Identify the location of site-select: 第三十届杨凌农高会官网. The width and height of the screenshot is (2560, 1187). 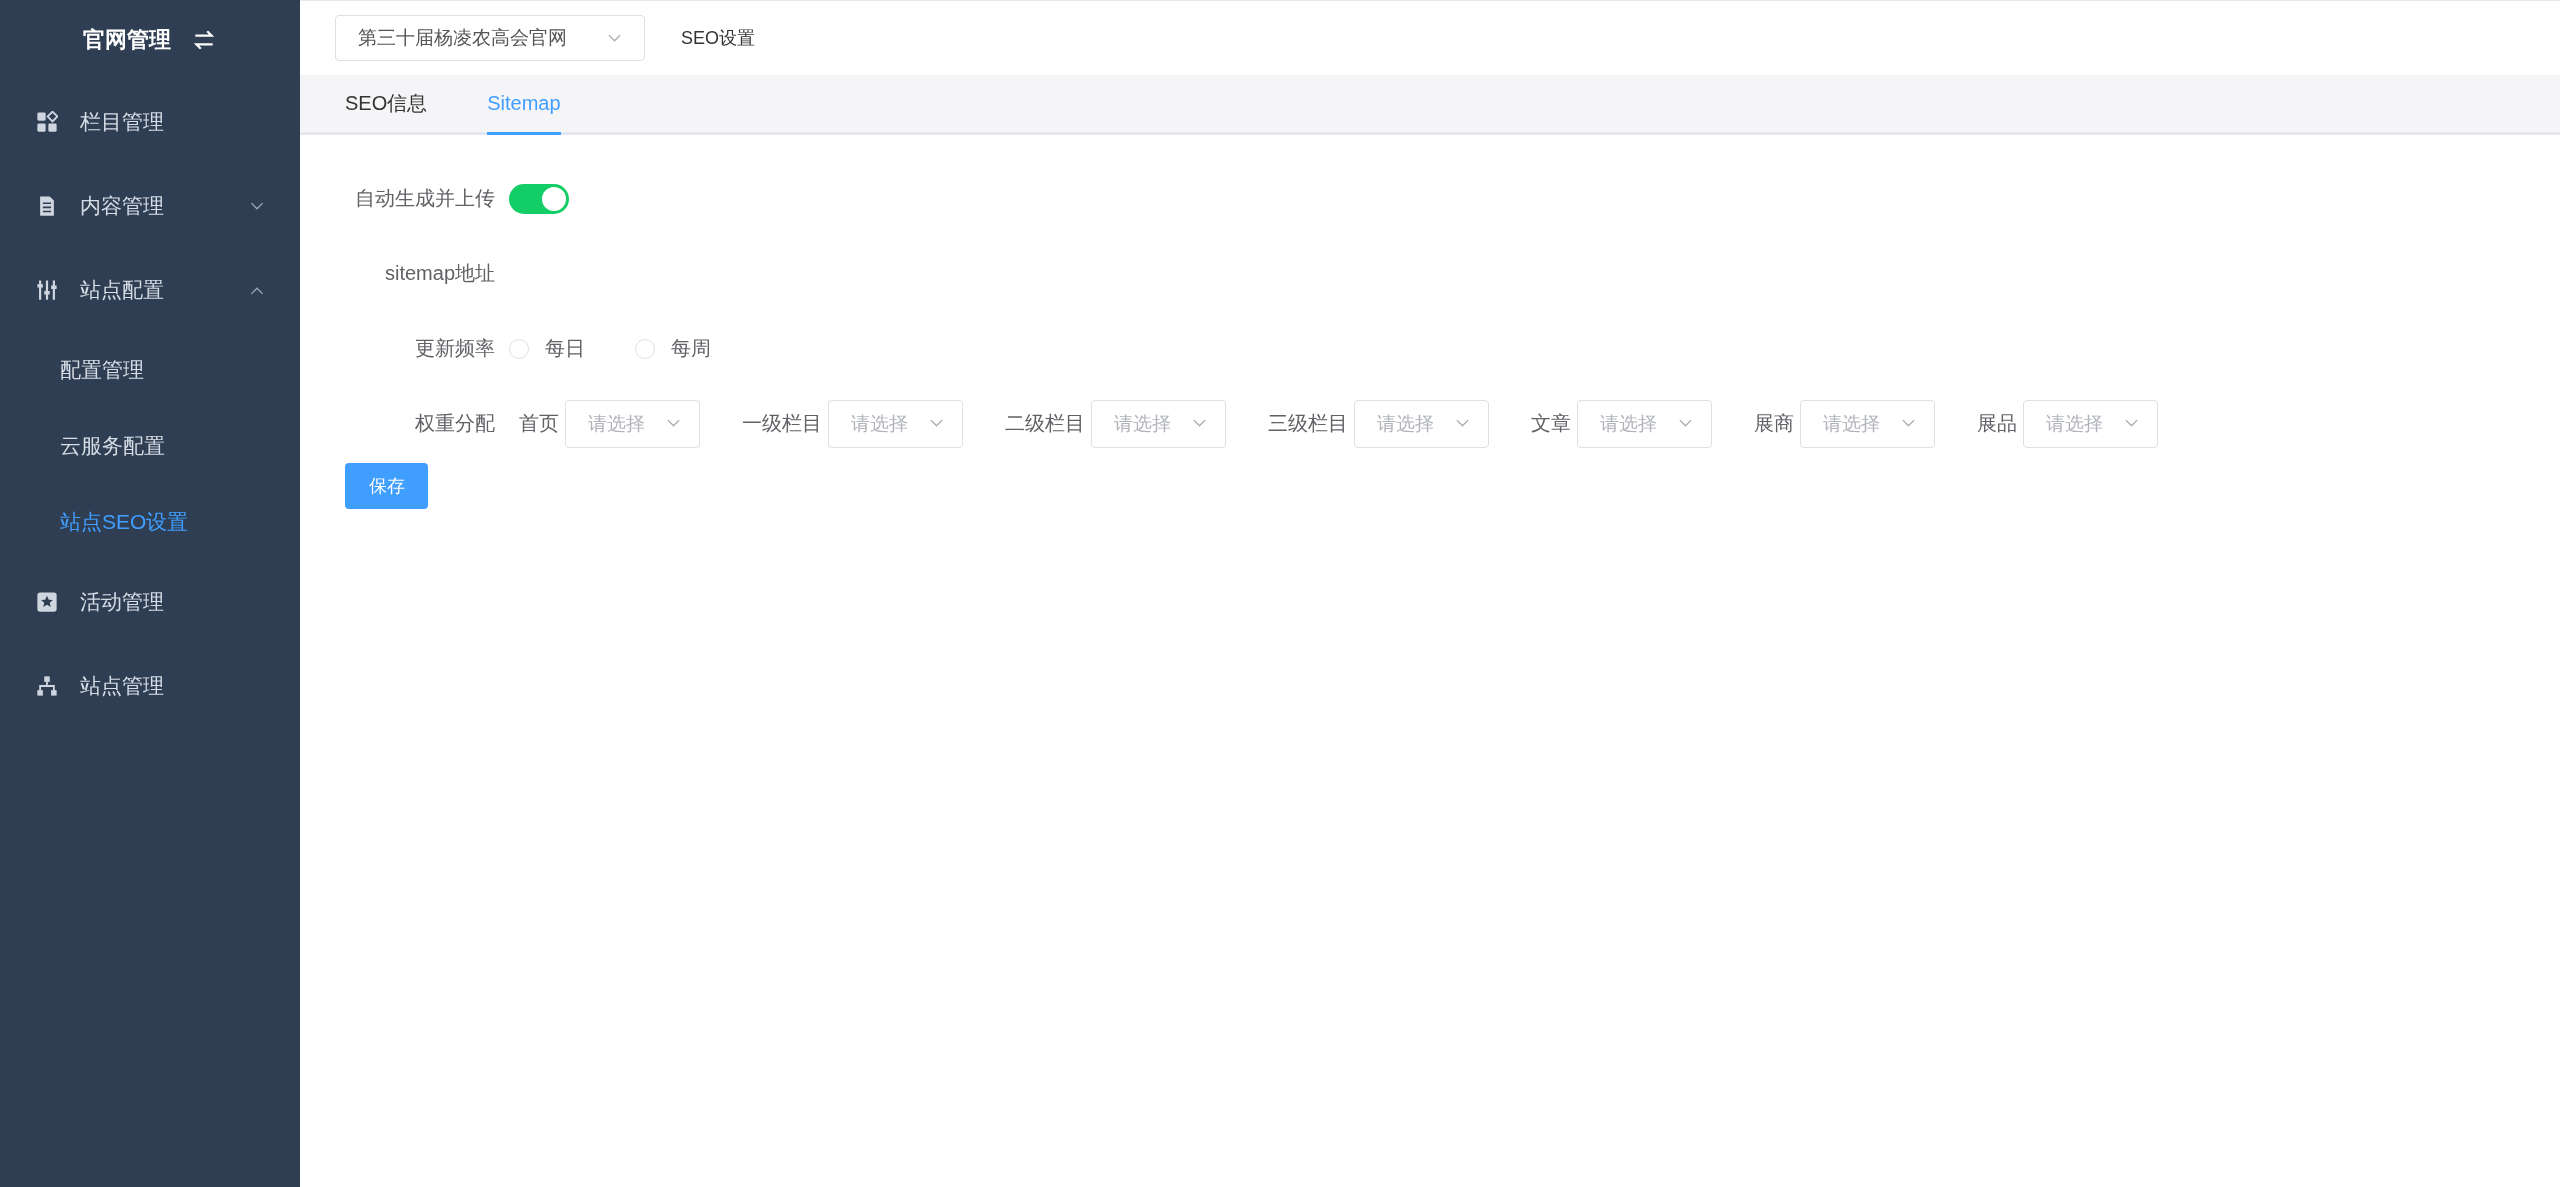
(490, 38).